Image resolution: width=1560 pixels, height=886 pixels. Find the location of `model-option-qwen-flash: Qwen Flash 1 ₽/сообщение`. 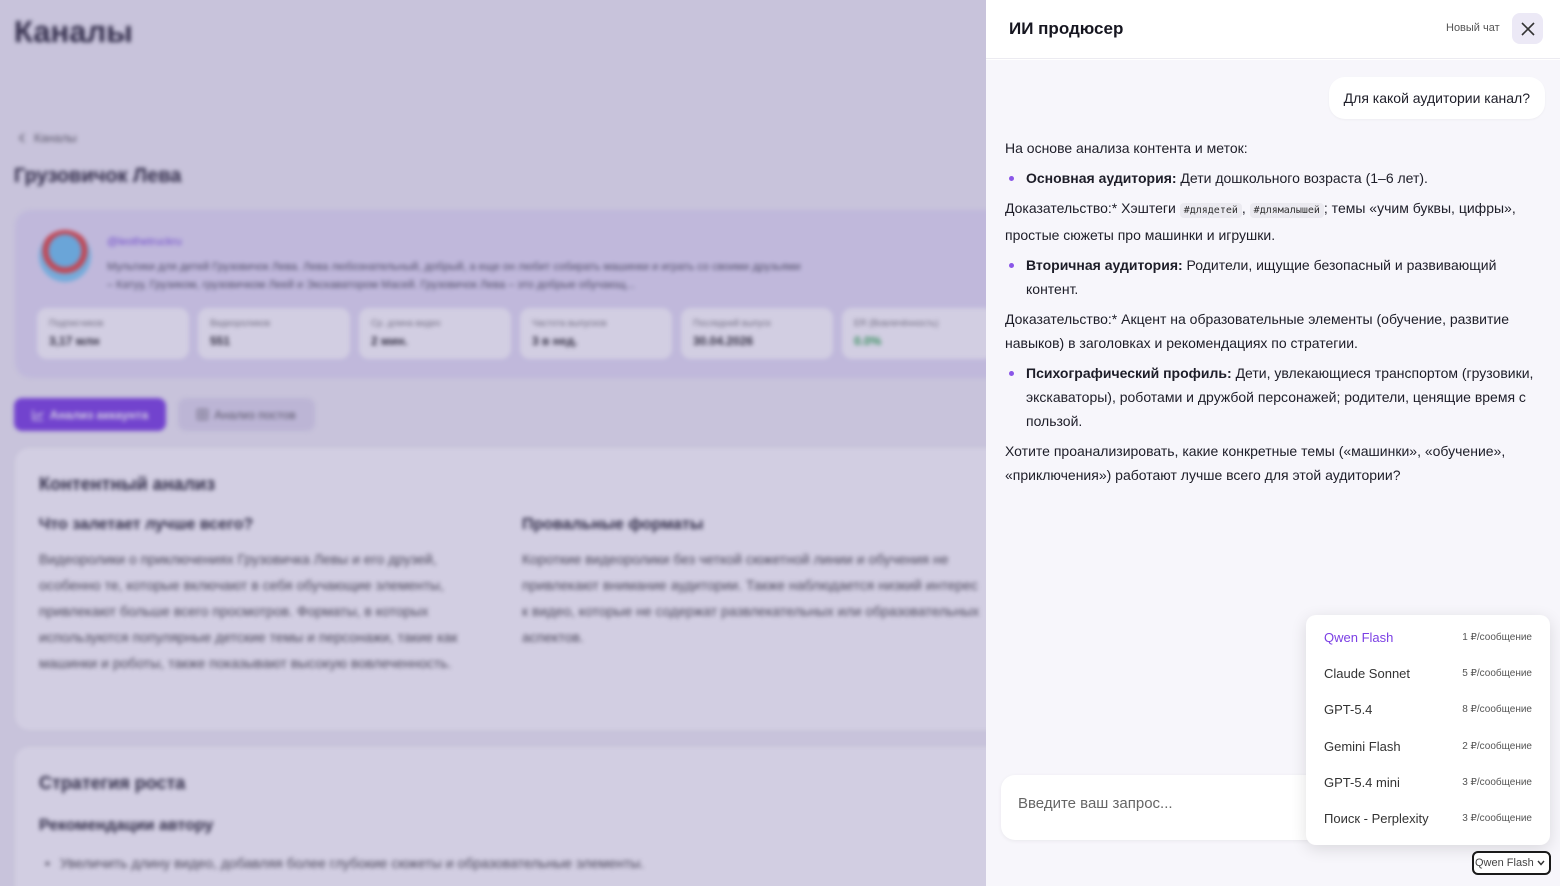

model-option-qwen-flash: Qwen Flash 1 ₽/сообщение is located at coordinates (1428, 638).